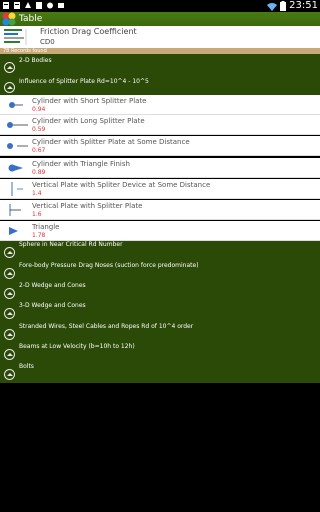 This screenshot has width=320, height=512. Describe the element at coordinates (160, 312) in the screenshot. I see `group-3d-wedge: 3-D Wedge and Cones` at that location.